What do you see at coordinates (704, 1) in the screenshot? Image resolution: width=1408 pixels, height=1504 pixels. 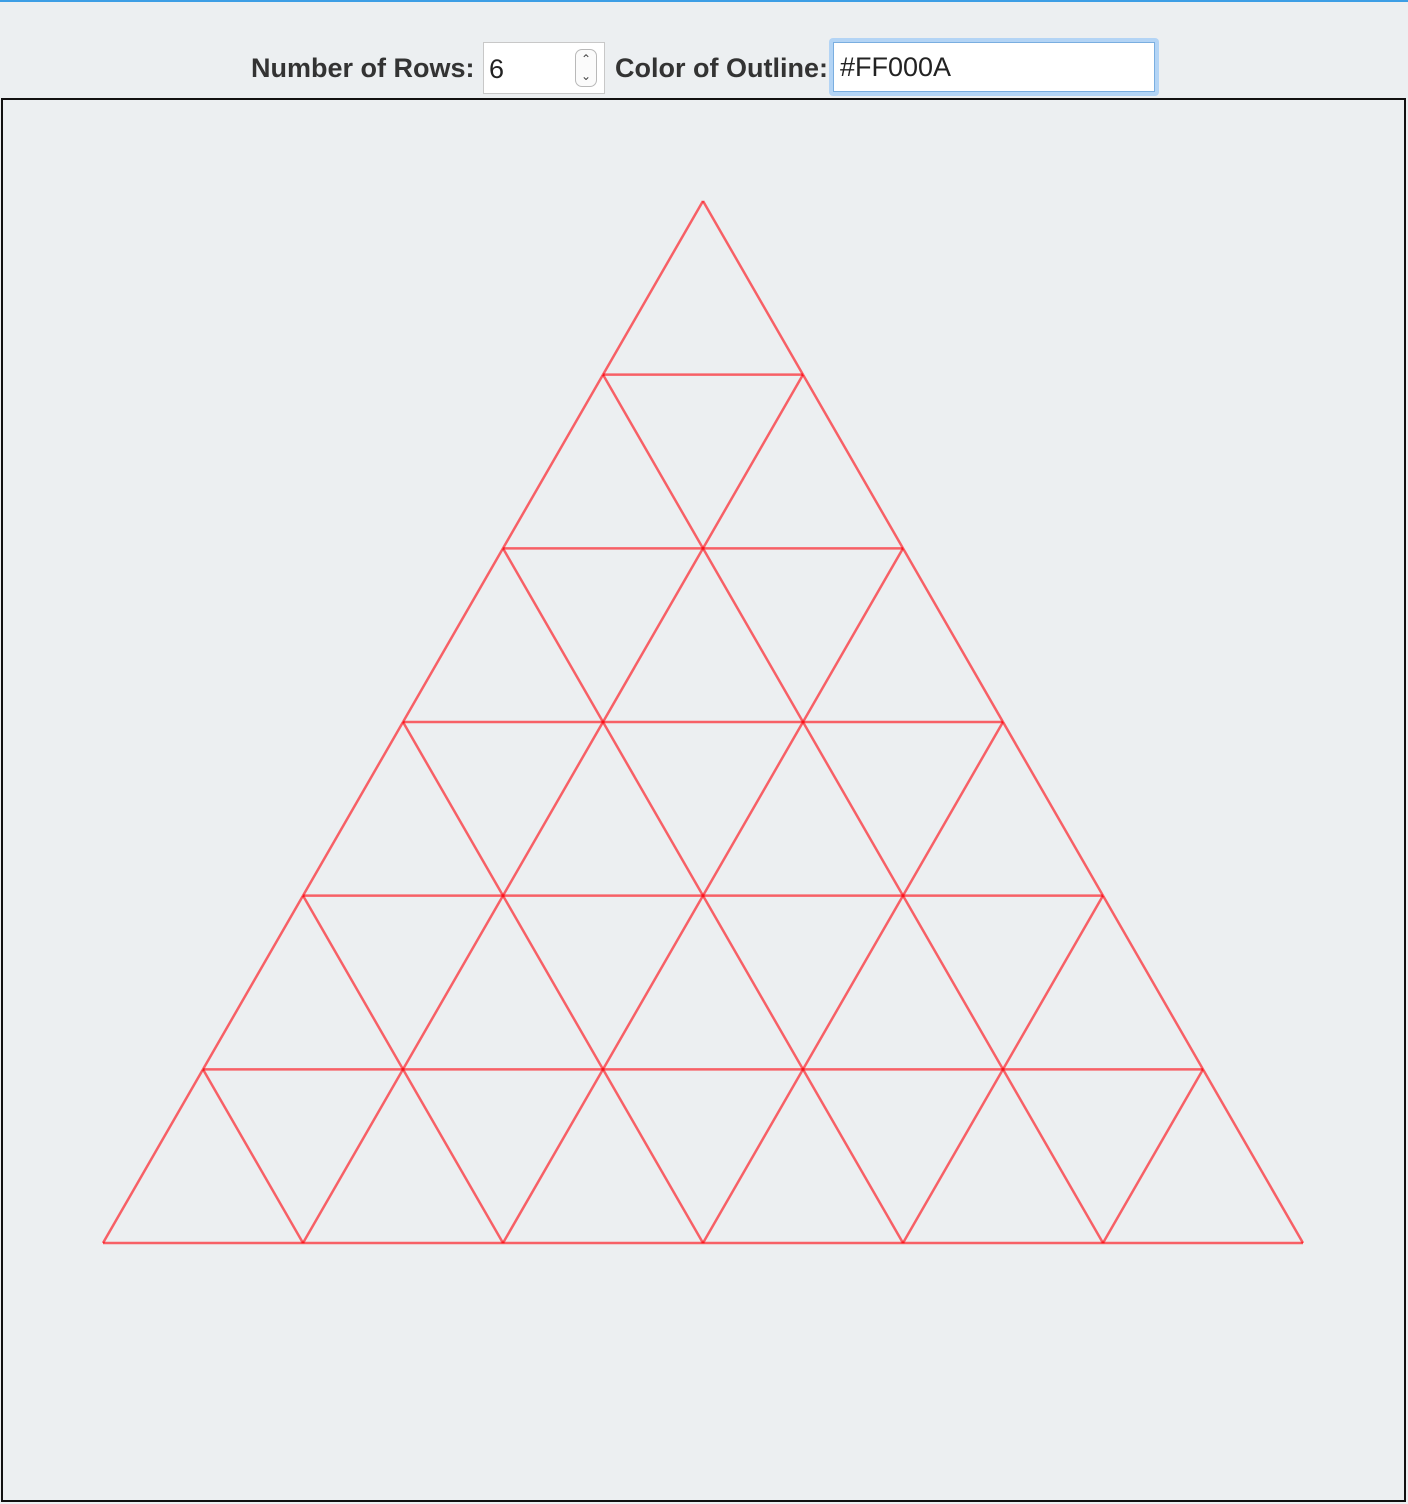 I see `top-accent-bar` at bounding box center [704, 1].